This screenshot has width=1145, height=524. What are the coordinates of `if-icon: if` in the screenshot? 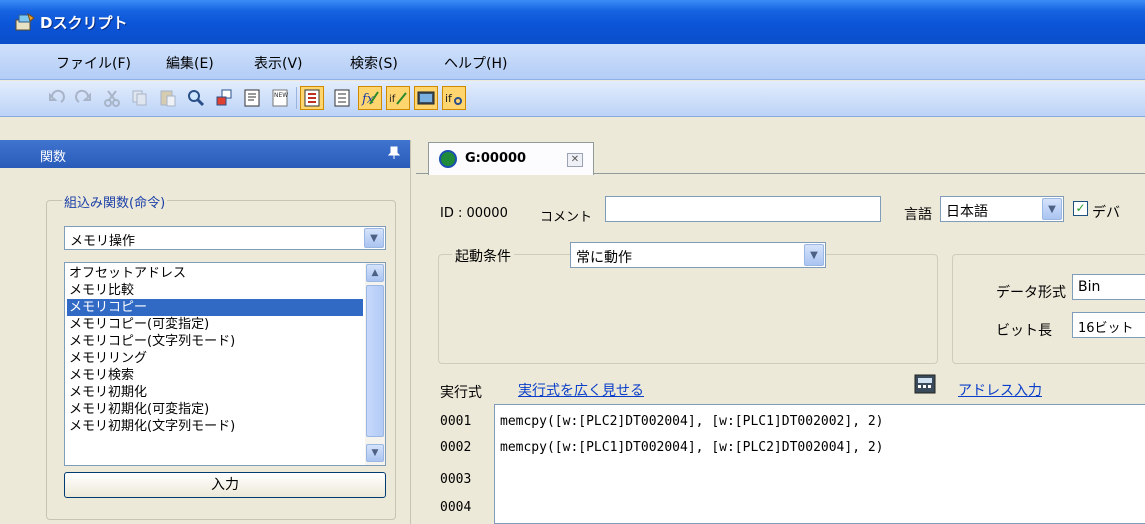 It's located at (454, 98).